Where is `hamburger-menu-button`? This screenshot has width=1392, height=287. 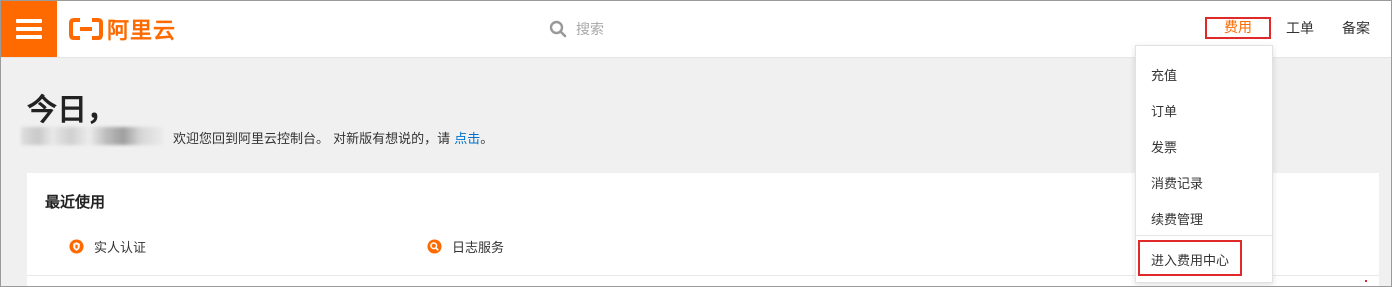 hamburger-menu-button is located at coordinates (29, 29).